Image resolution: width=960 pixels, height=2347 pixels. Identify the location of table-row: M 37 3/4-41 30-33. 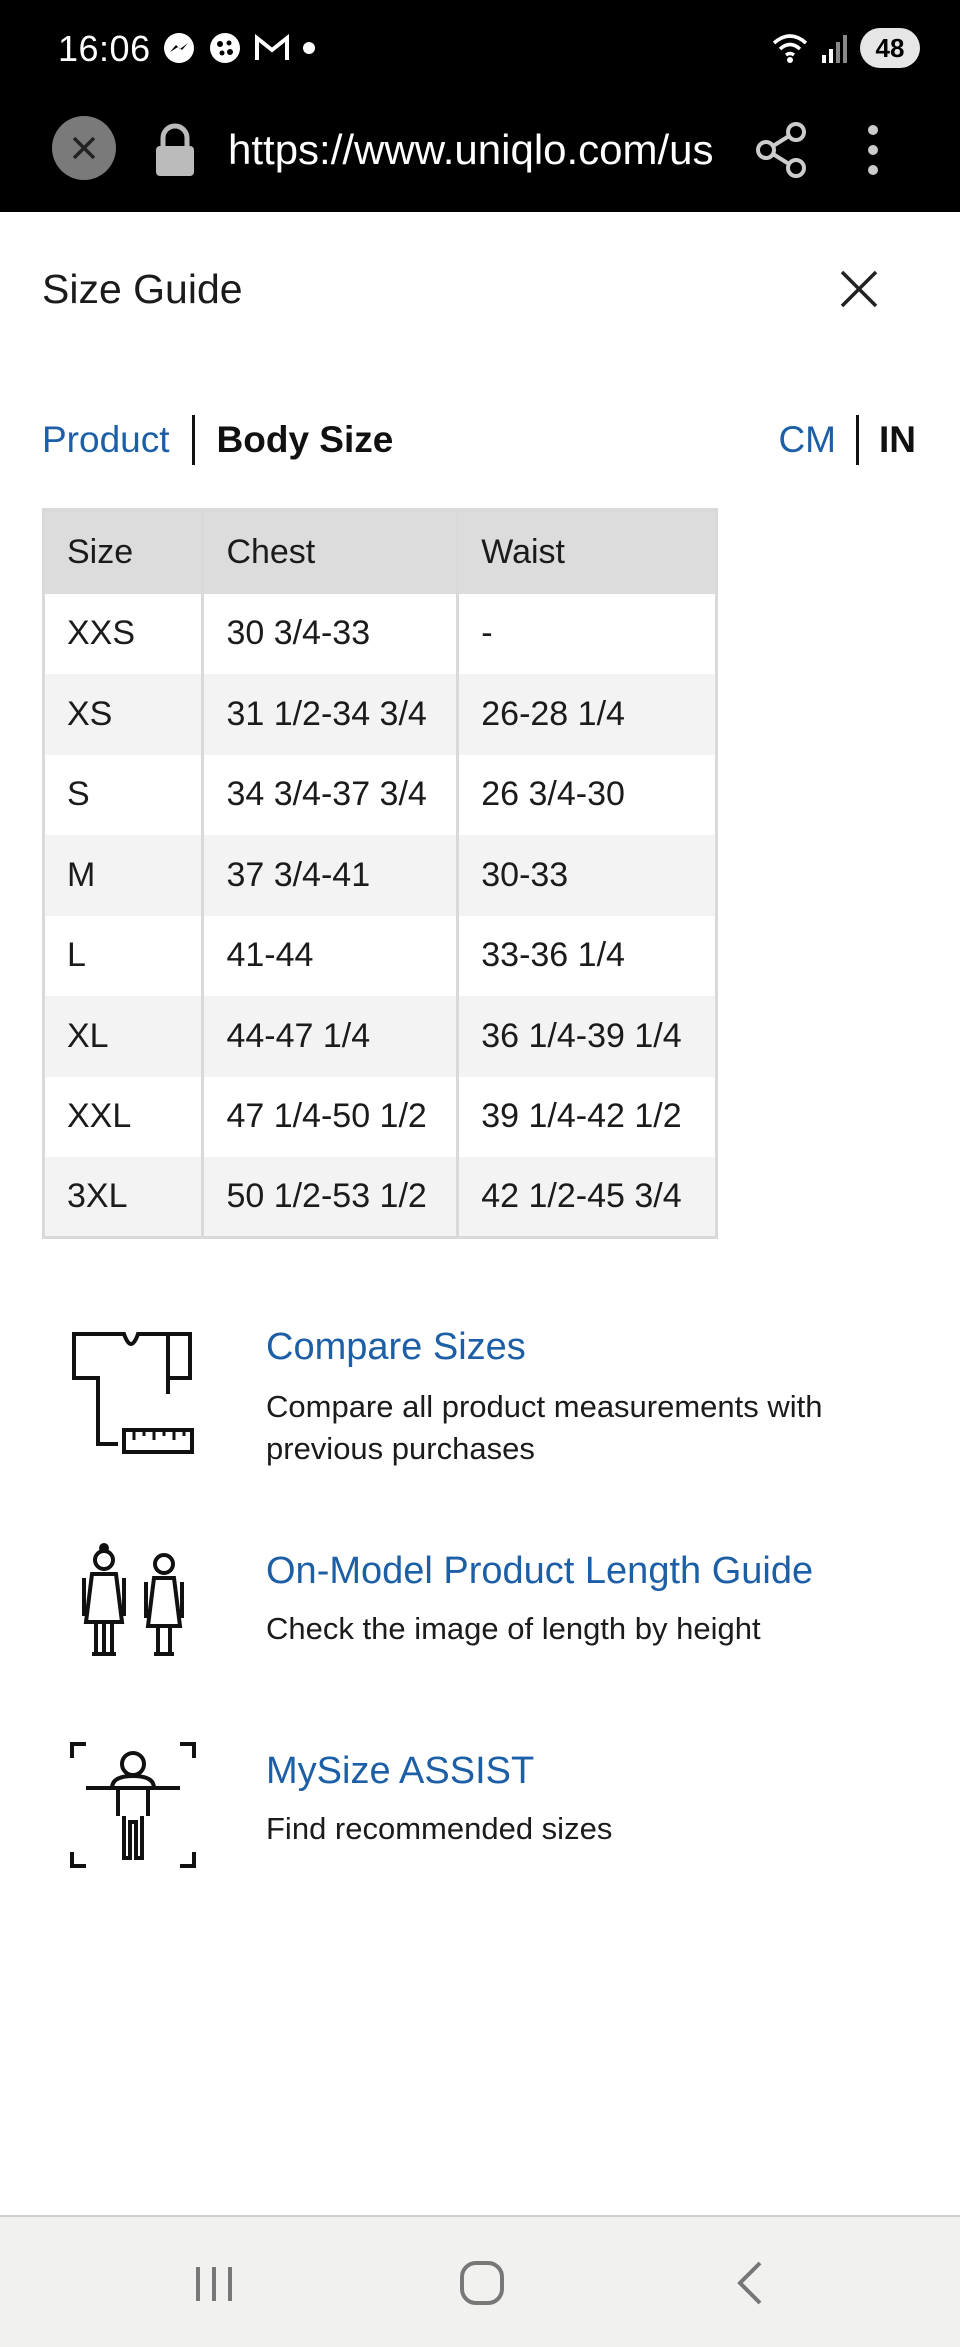
(380, 875).